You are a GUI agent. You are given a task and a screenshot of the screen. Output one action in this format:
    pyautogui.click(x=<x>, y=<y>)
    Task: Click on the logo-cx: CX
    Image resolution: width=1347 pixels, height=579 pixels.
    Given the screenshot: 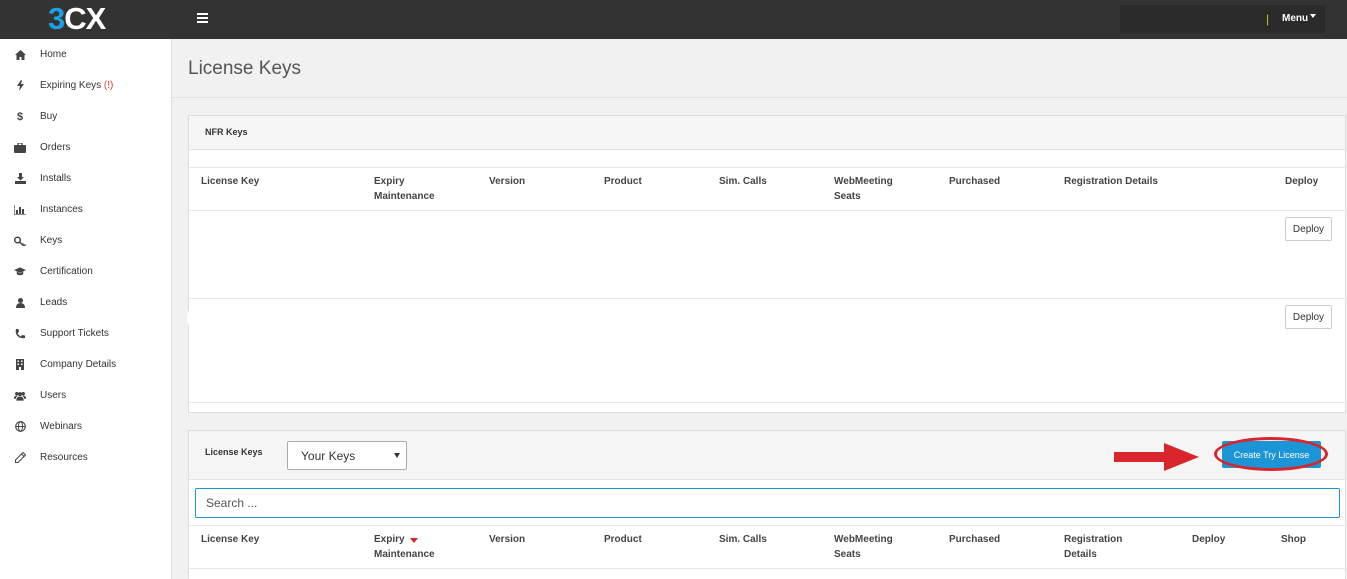 What is the action you would take?
    pyautogui.click(x=85, y=18)
    